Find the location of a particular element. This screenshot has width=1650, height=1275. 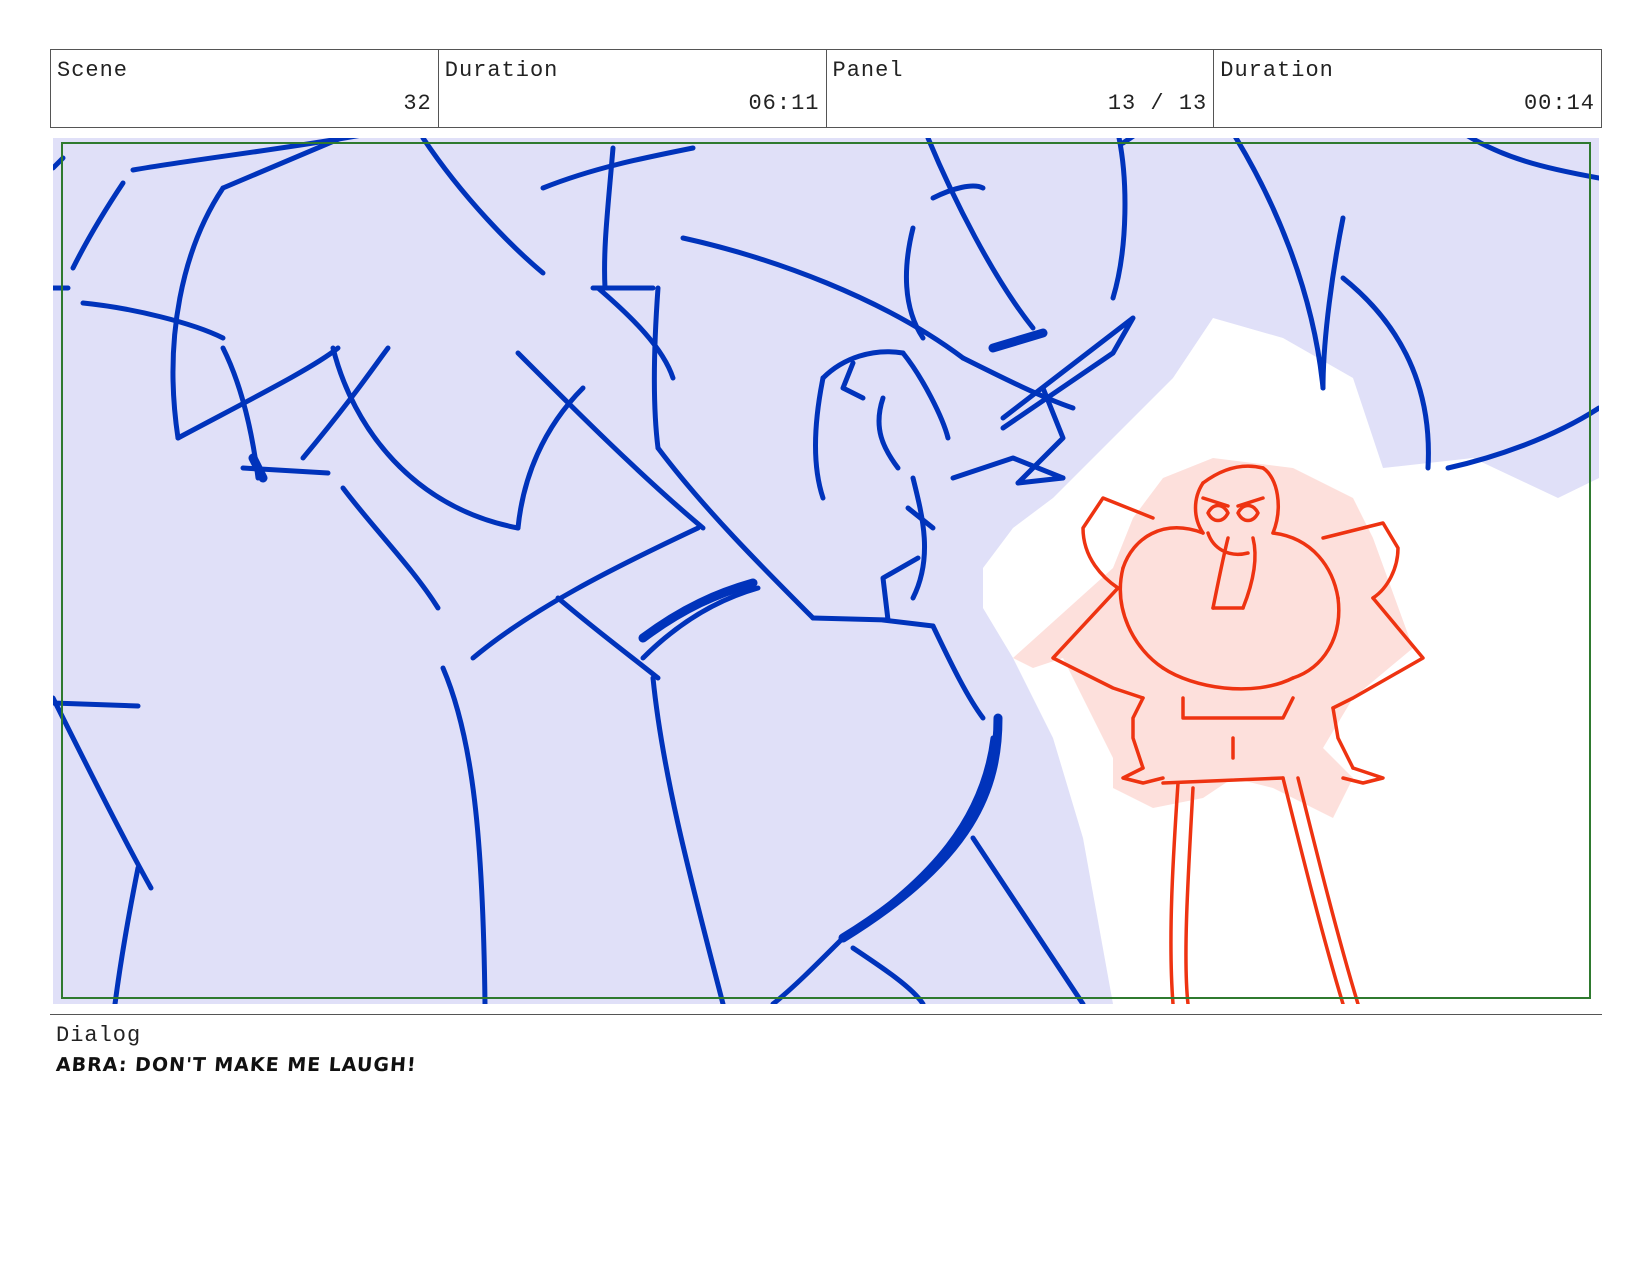

dialog-text: ABRA: DON'T MAKE ME LAUGH! is located at coordinates (236, 1065).